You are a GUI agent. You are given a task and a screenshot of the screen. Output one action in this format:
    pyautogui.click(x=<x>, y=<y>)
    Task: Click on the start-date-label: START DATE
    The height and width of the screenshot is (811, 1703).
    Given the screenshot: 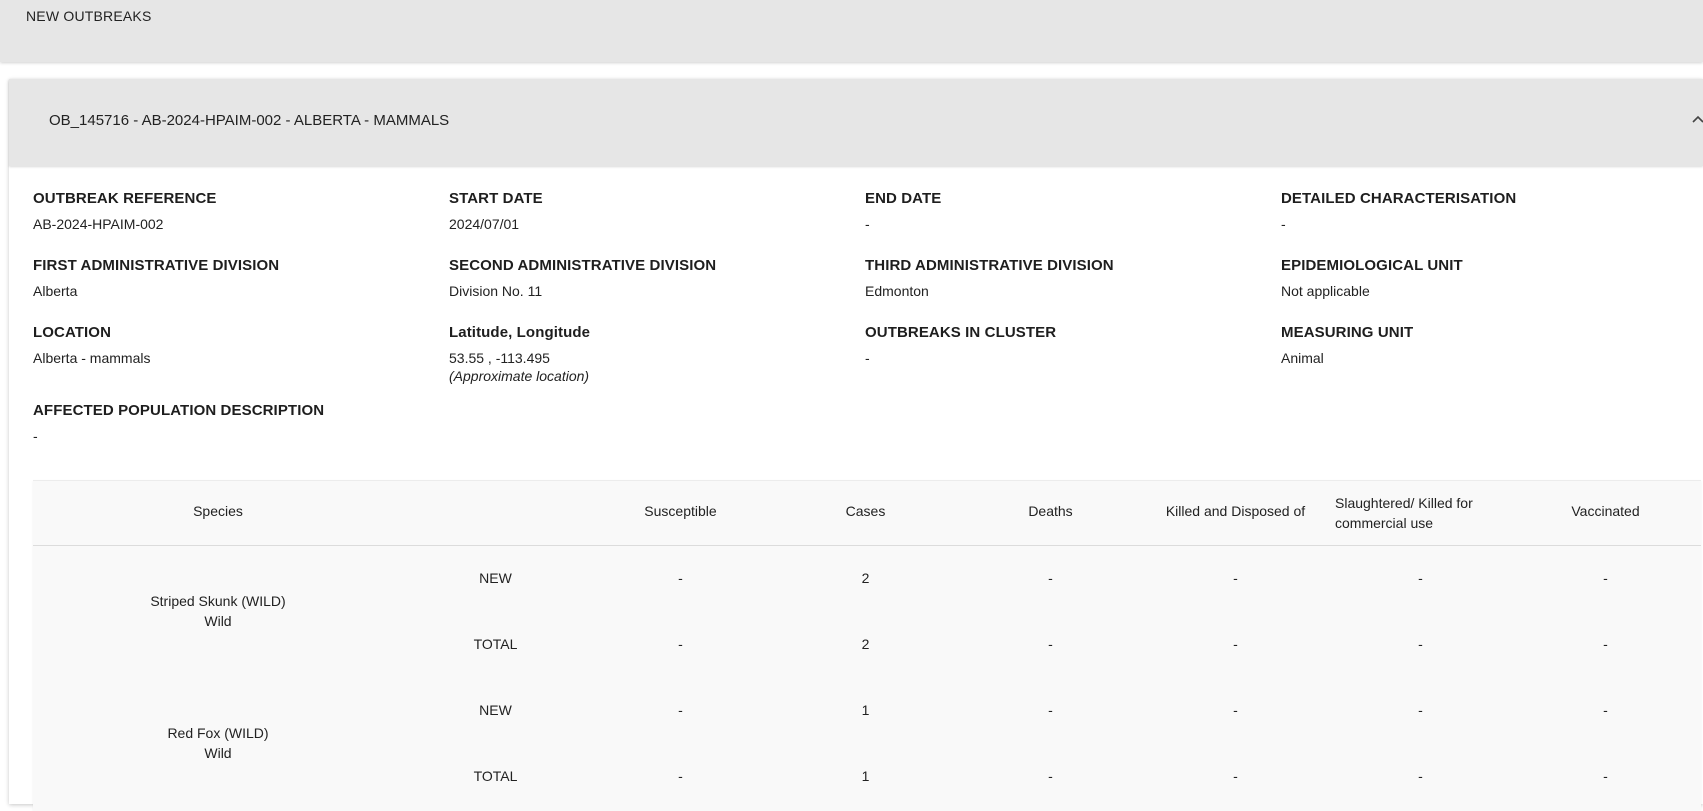 What is the action you would take?
    pyautogui.click(x=496, y=198)
    